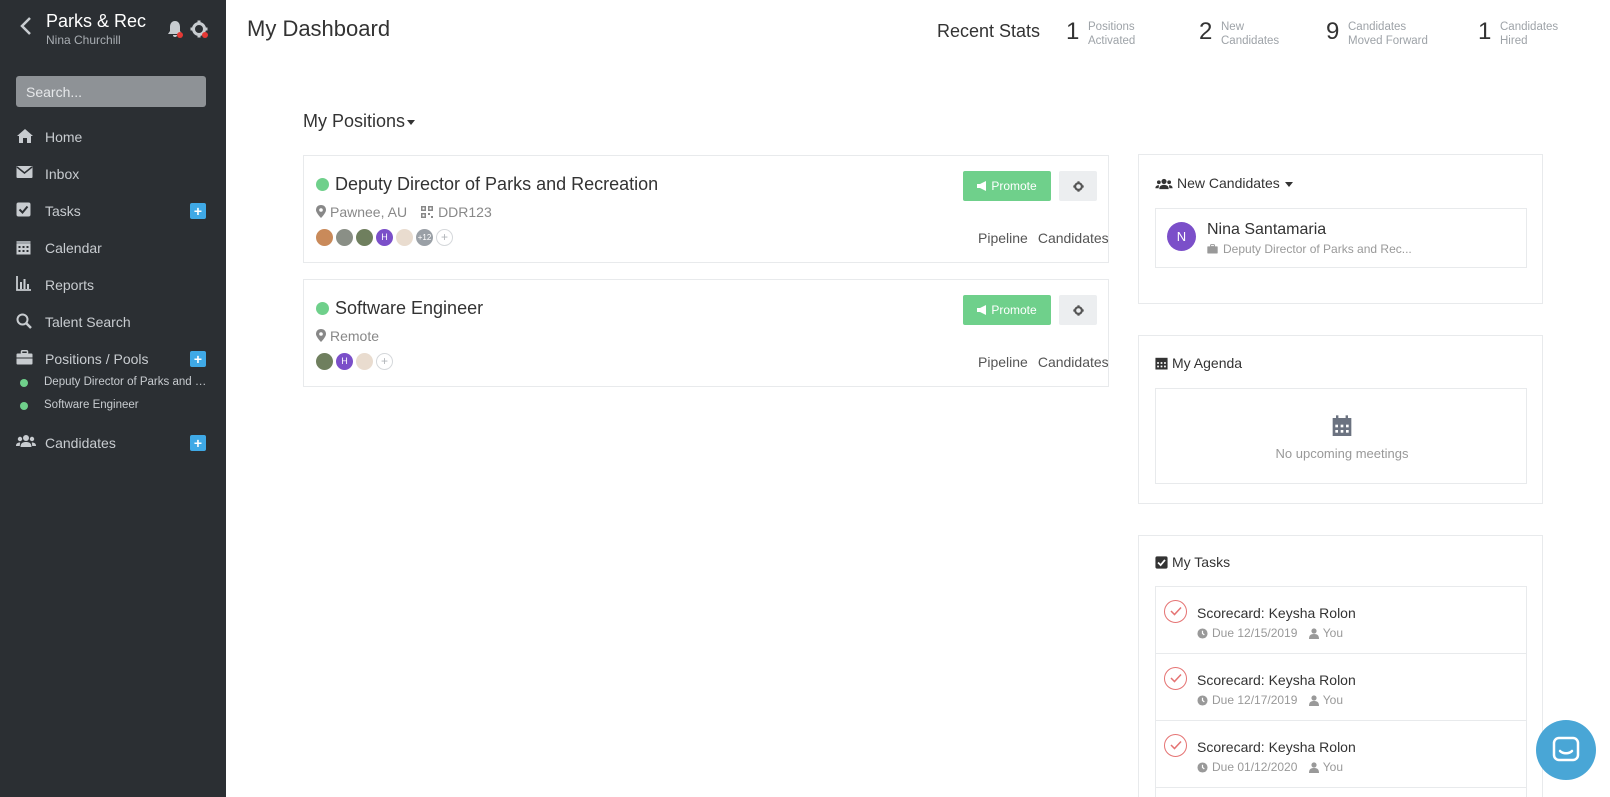 The height and width of the screenshot is (797, 1610). What do you see at coordinates (25, 359) in the screenshot?
I see `briefcase-icon` at bounding box center [25, 359].